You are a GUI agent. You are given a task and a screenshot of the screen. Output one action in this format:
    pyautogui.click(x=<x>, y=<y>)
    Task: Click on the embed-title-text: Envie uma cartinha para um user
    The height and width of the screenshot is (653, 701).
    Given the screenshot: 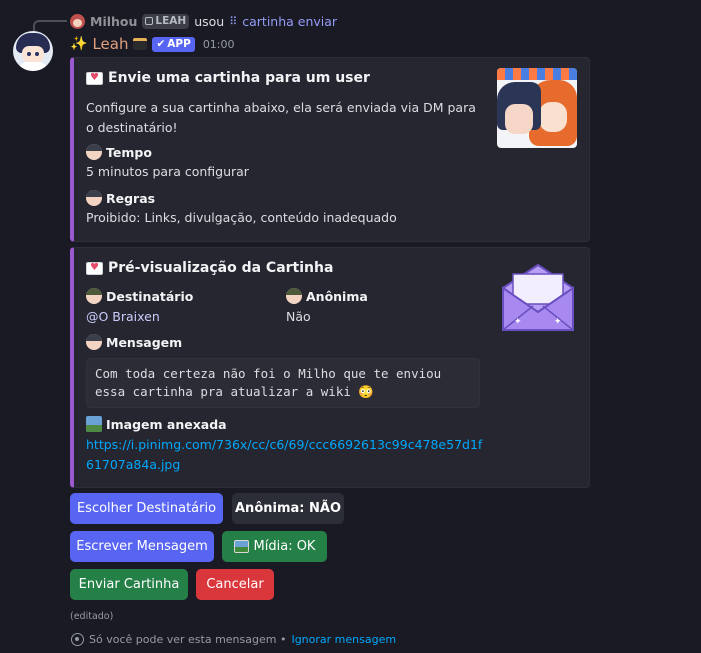 What is the action you would take?
    pyautogui.click(x=239, y=78)
    